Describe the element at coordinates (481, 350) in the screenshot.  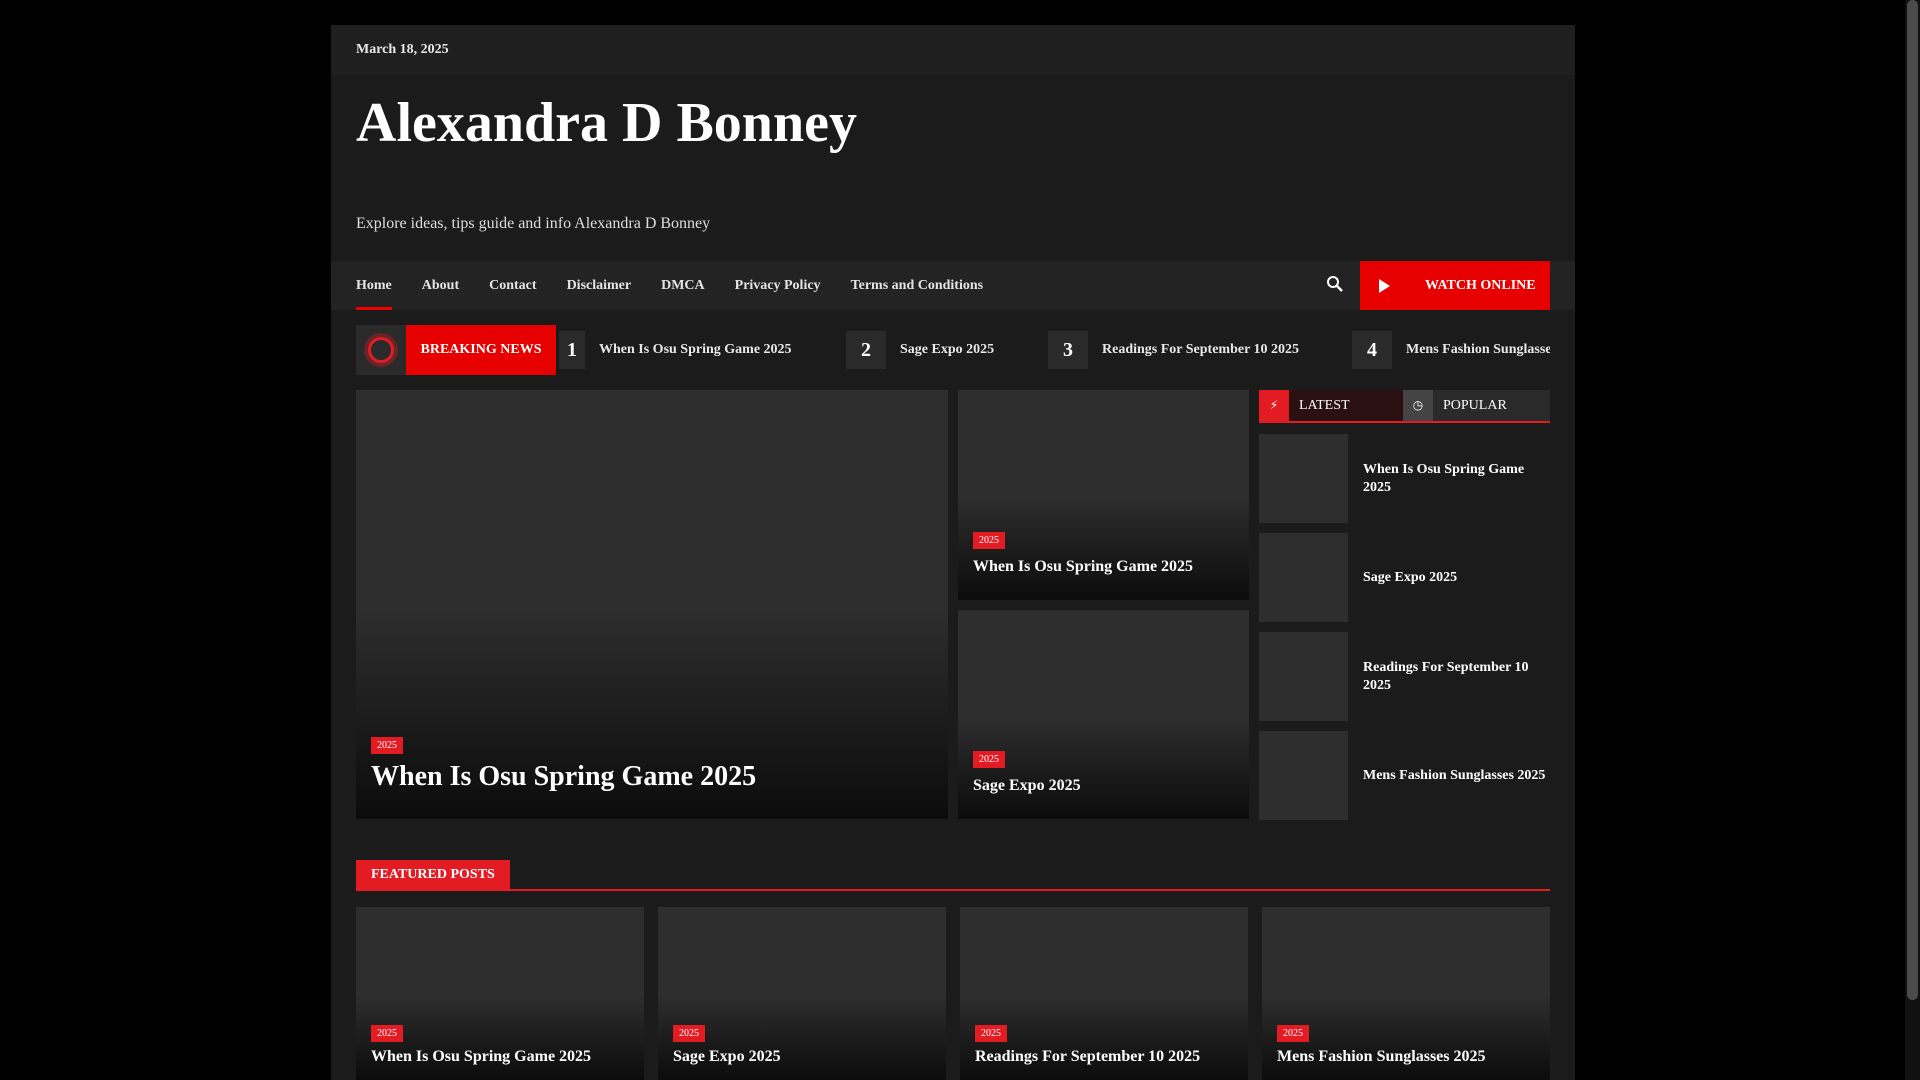
I see `breaking-news-label: BREAKING NEWS` at that location.